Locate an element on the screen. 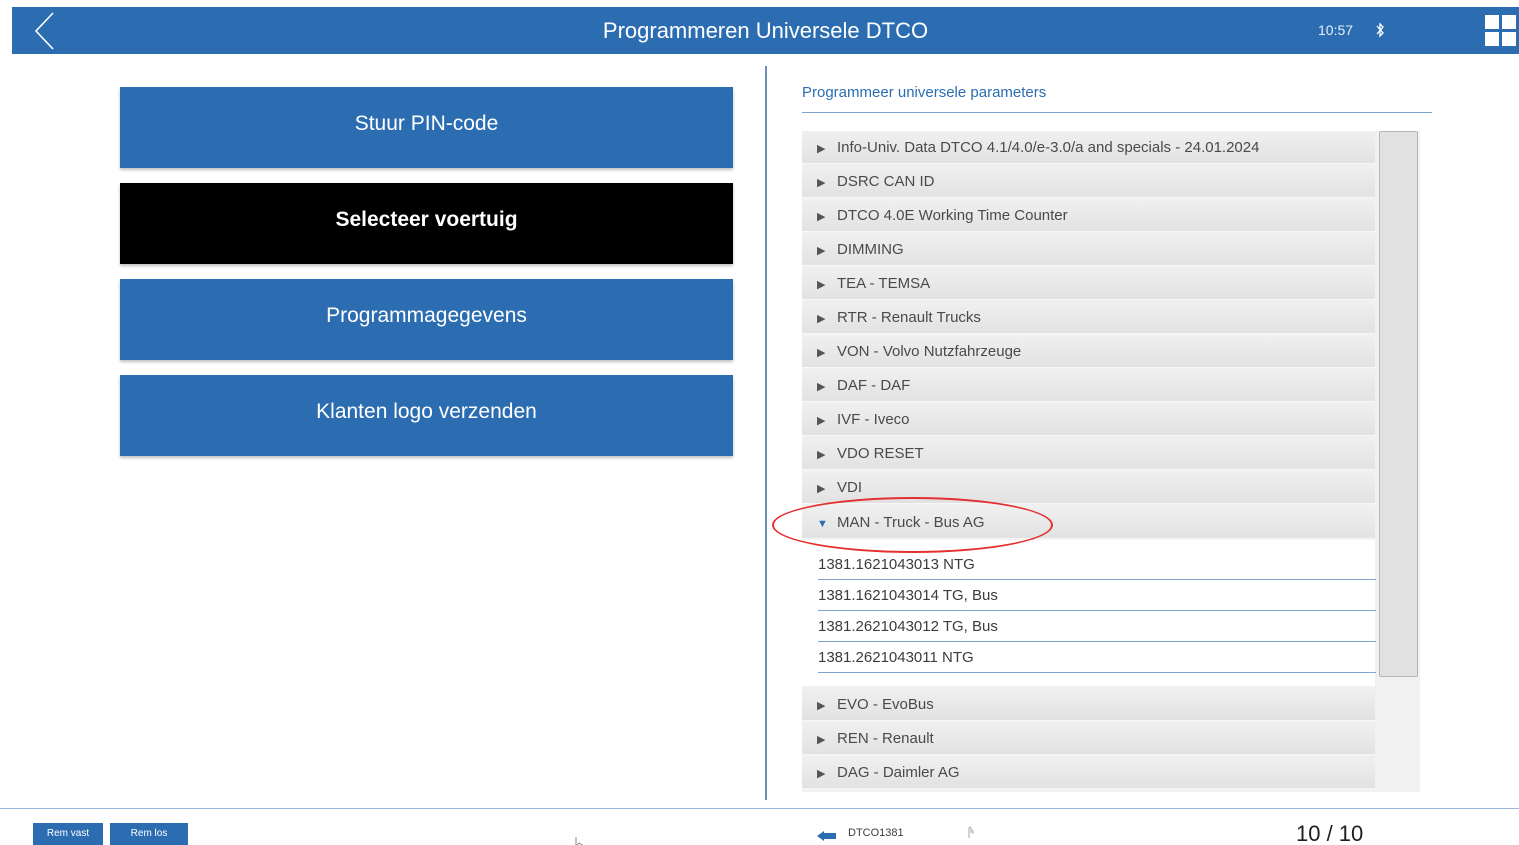 This screenshot has height=845, width=1519. send-customer-logo-button: Klanten logo verzenden is located at coordinates (426, 415).